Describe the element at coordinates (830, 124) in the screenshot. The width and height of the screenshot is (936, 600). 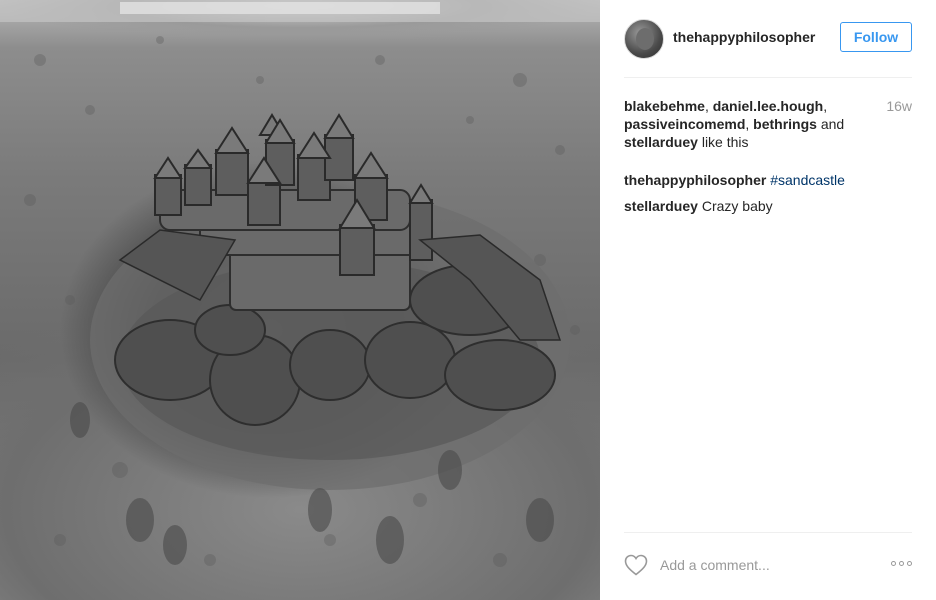
I see `and-text: and` at that location.